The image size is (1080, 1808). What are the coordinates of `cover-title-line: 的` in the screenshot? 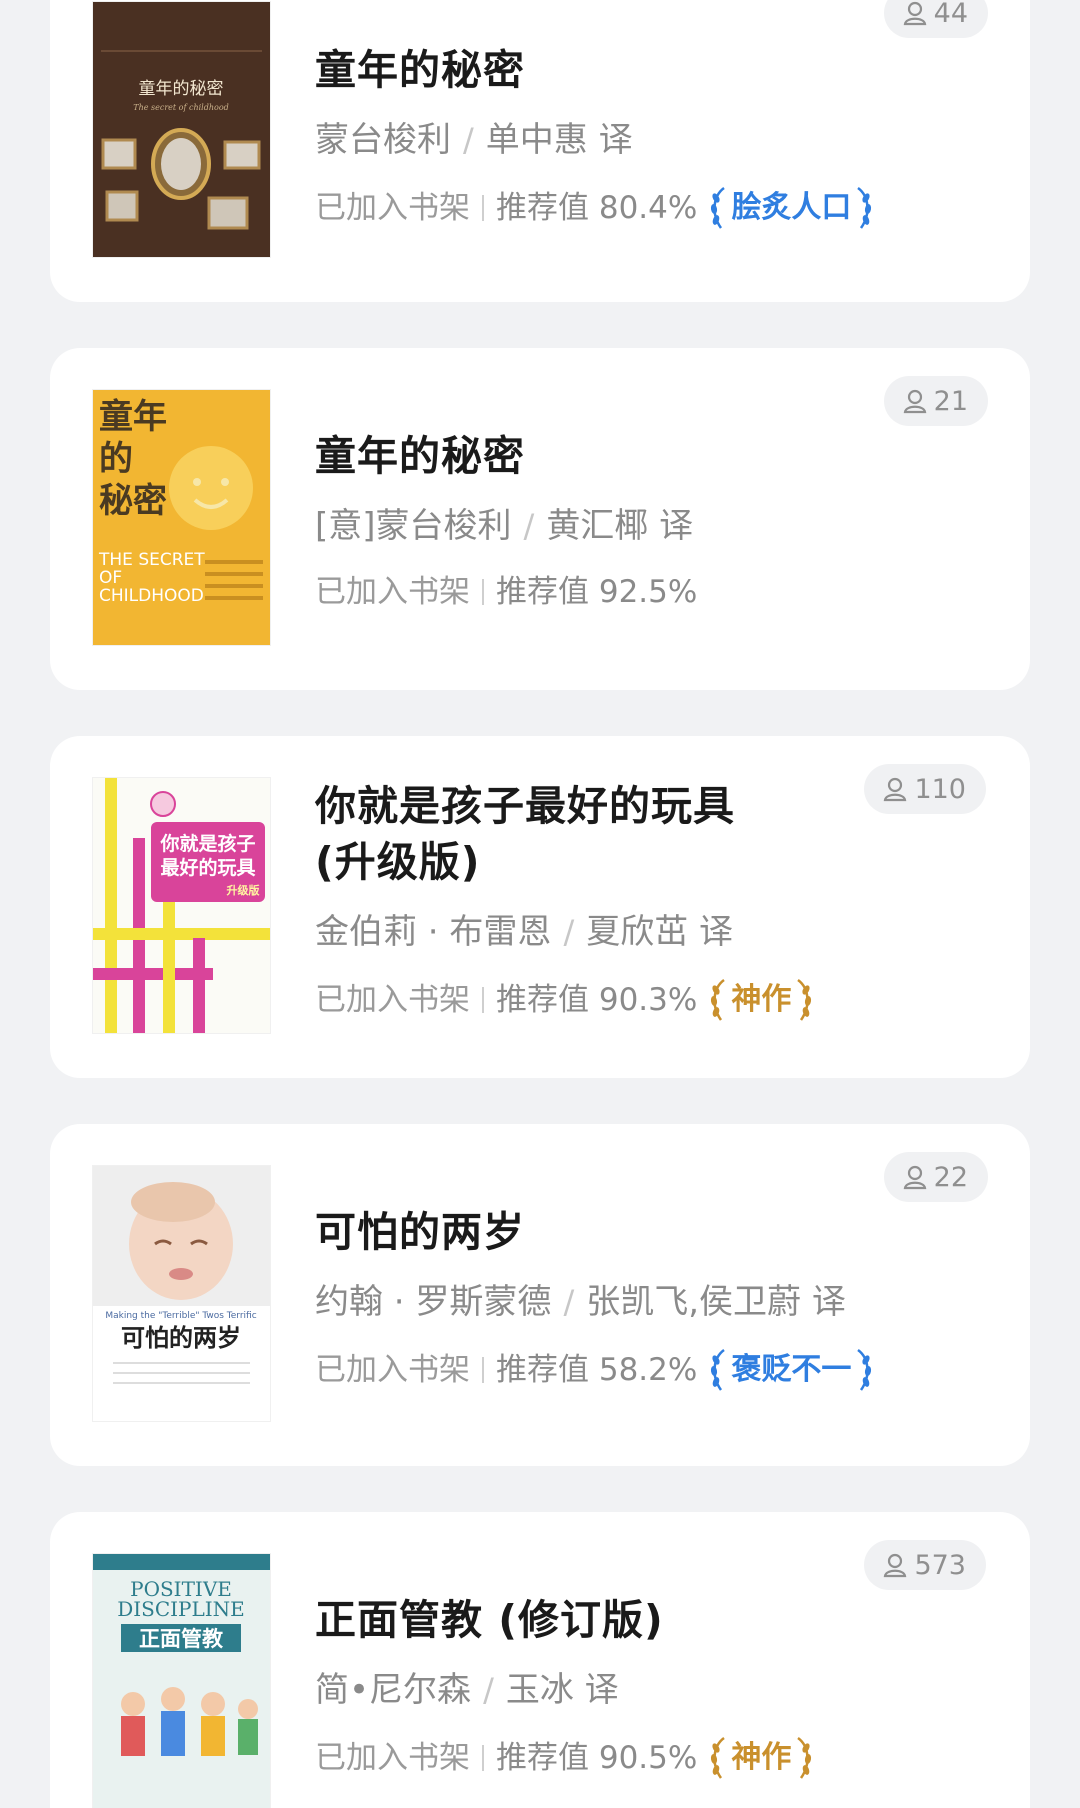 It's located at (116, 459).